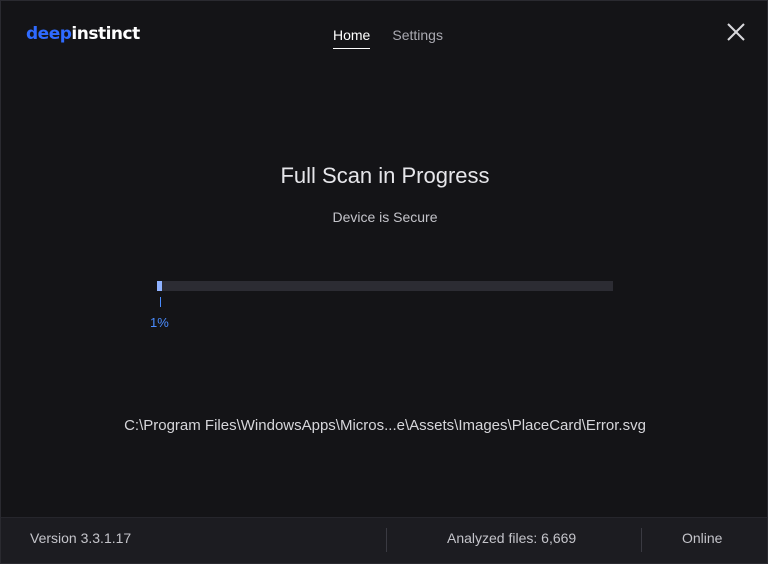 The width and height of the screenshot is (768, 564). I want to click on tab-home: Home, so click(352, 37).